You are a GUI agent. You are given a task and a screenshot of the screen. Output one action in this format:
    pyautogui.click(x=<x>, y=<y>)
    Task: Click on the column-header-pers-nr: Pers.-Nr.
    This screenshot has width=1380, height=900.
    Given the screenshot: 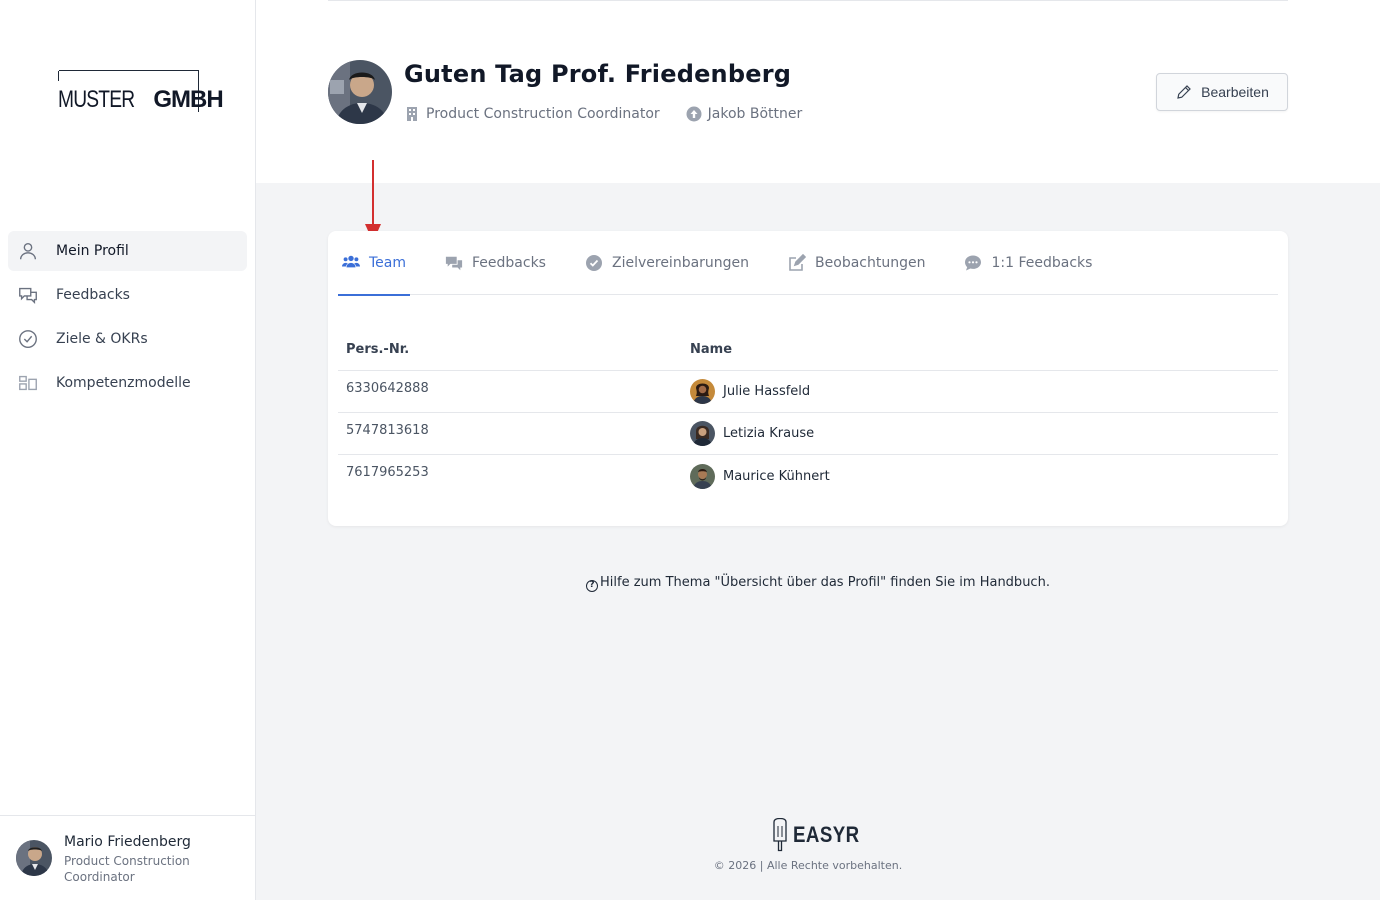 What is the action you would take?
    pyautogui.click(x=510, y=349)
    